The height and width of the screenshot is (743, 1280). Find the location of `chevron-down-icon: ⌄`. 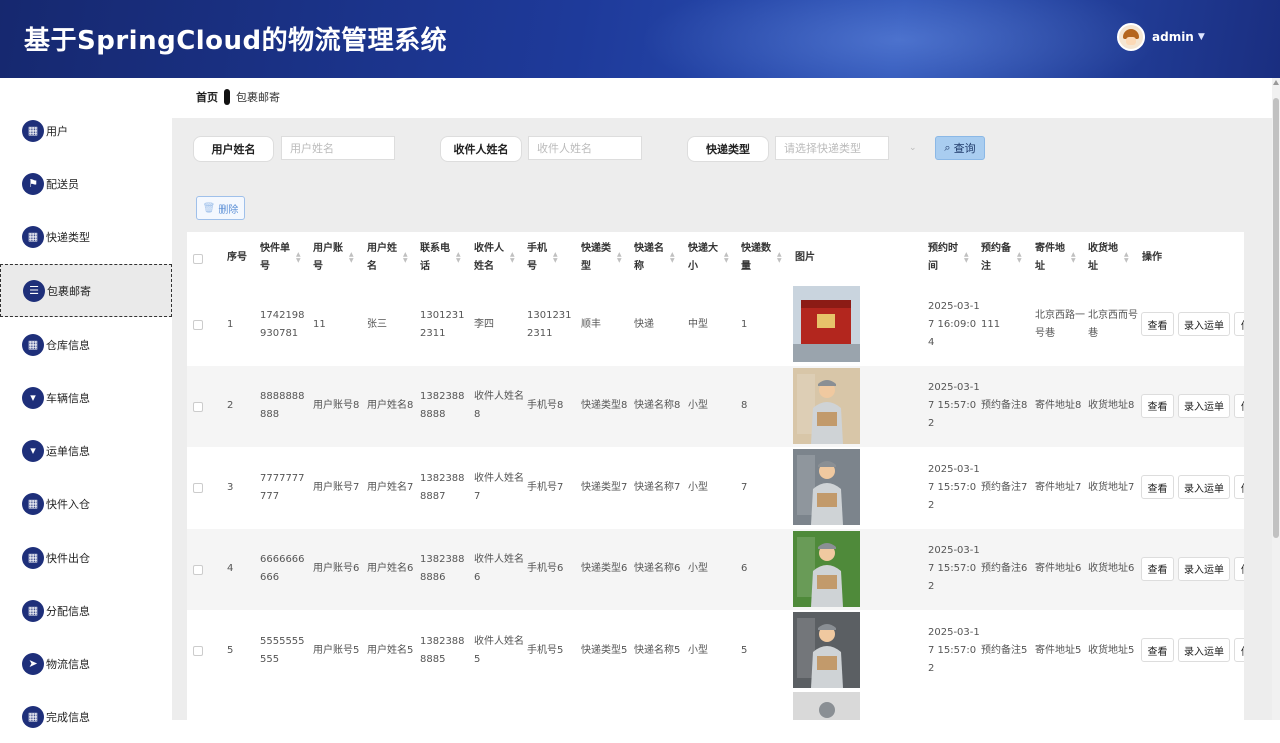

chevron-down-icon: ⌄ is located at coordinates (913, 148).